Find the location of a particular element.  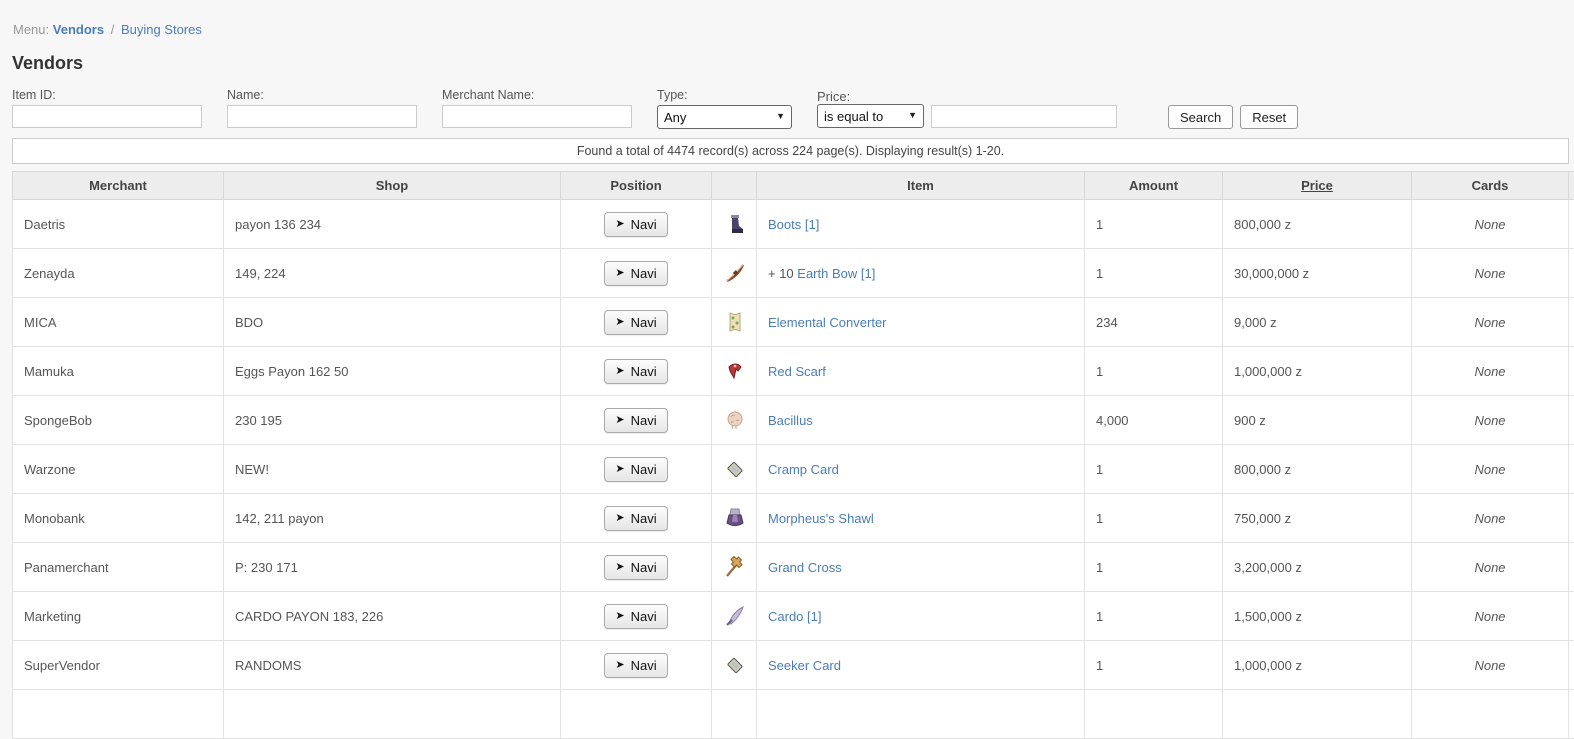

merchant-cell: Daetris is located at coordinates (118, 224).